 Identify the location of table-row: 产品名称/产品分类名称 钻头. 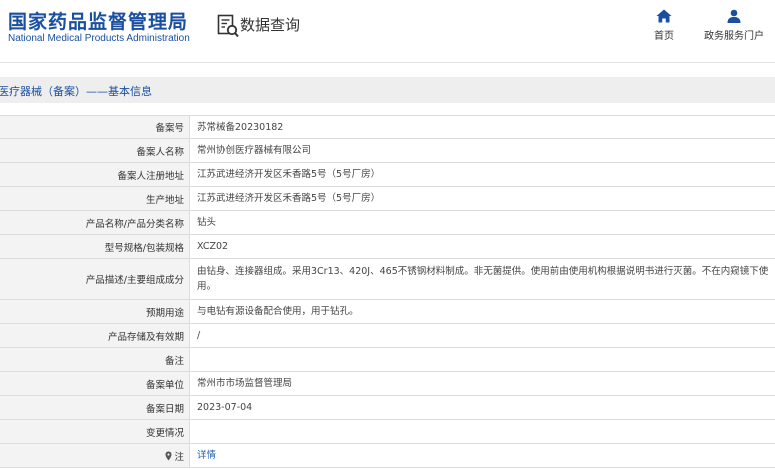
(387, 222).